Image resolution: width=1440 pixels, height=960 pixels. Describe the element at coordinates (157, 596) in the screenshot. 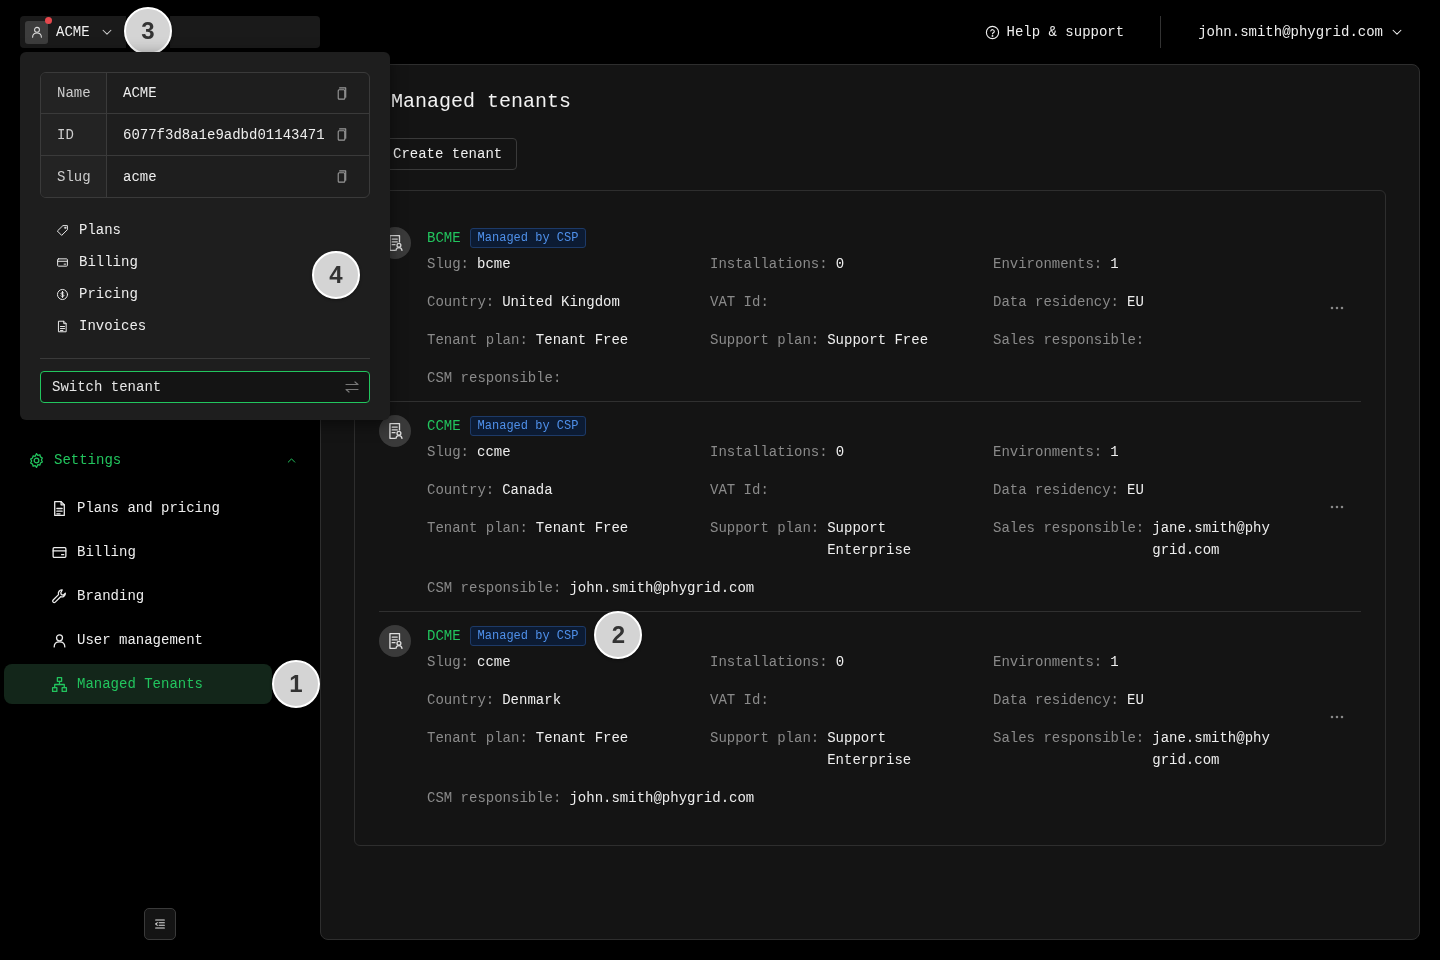

I see `sidebar-item: Branding` at that location.